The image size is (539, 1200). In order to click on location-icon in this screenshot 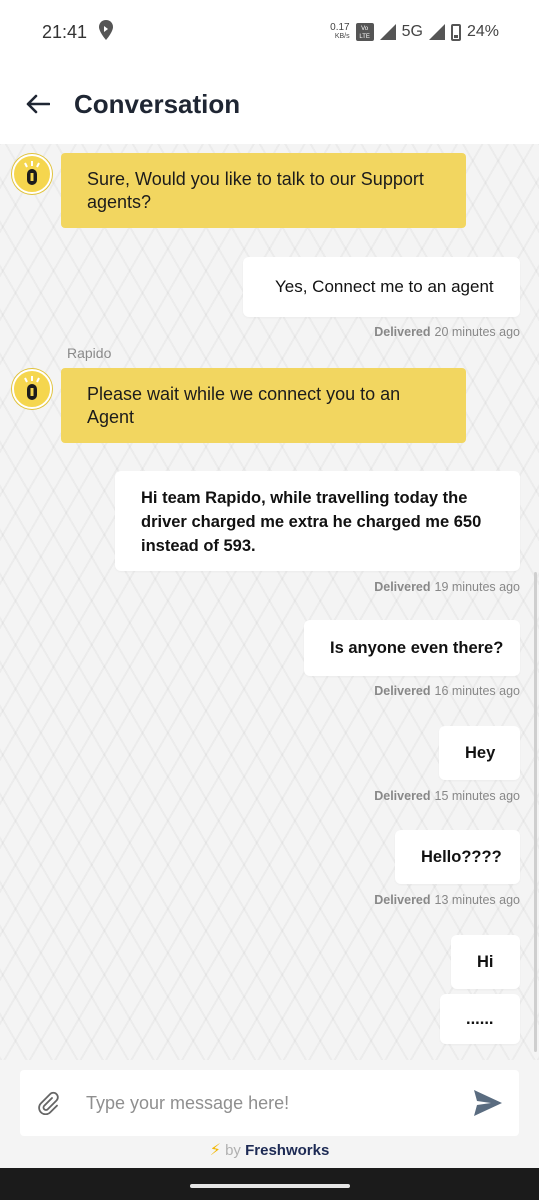, I will do `click(106, 32)`.